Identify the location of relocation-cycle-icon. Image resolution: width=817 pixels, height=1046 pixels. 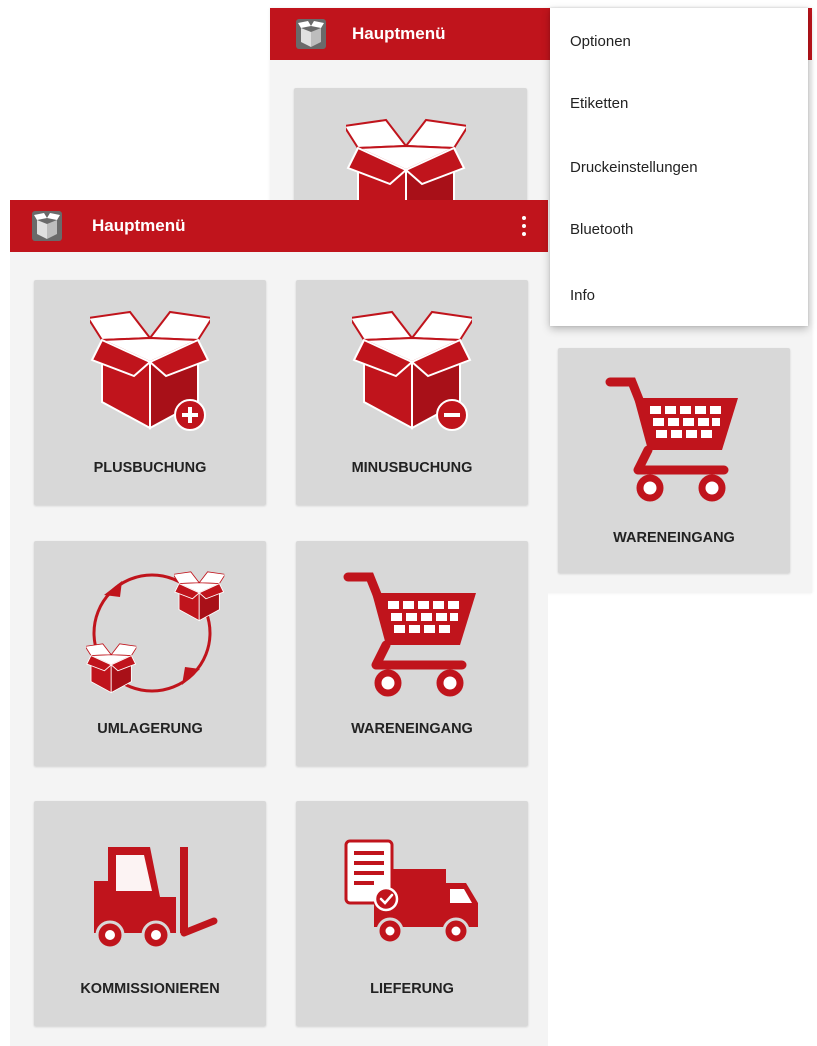
(155, 632).